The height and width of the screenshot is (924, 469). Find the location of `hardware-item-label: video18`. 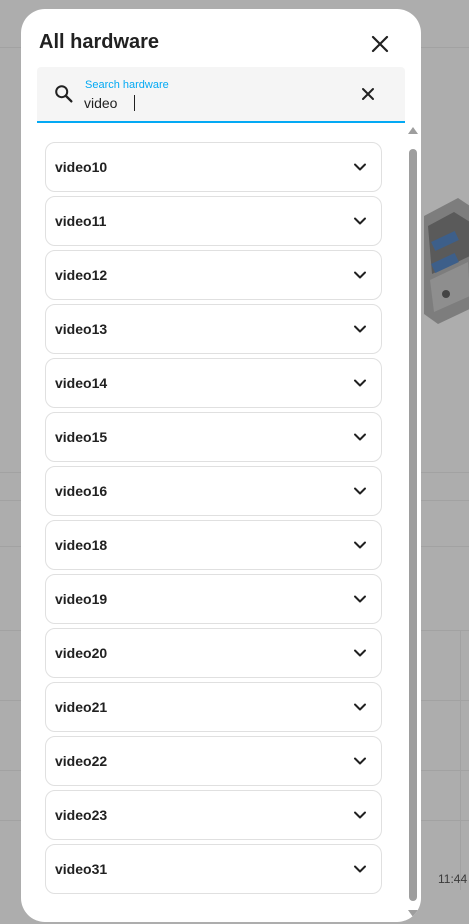

hardware-item-label: video18 is located at coordinates (81, 545).